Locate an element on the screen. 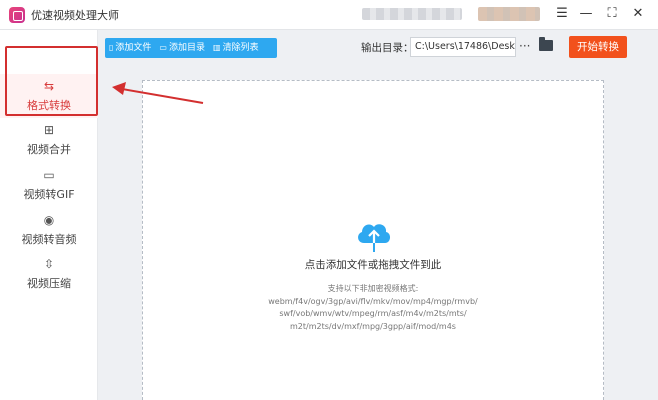  cloud-upload-icon is located at coordinates (374, 238).